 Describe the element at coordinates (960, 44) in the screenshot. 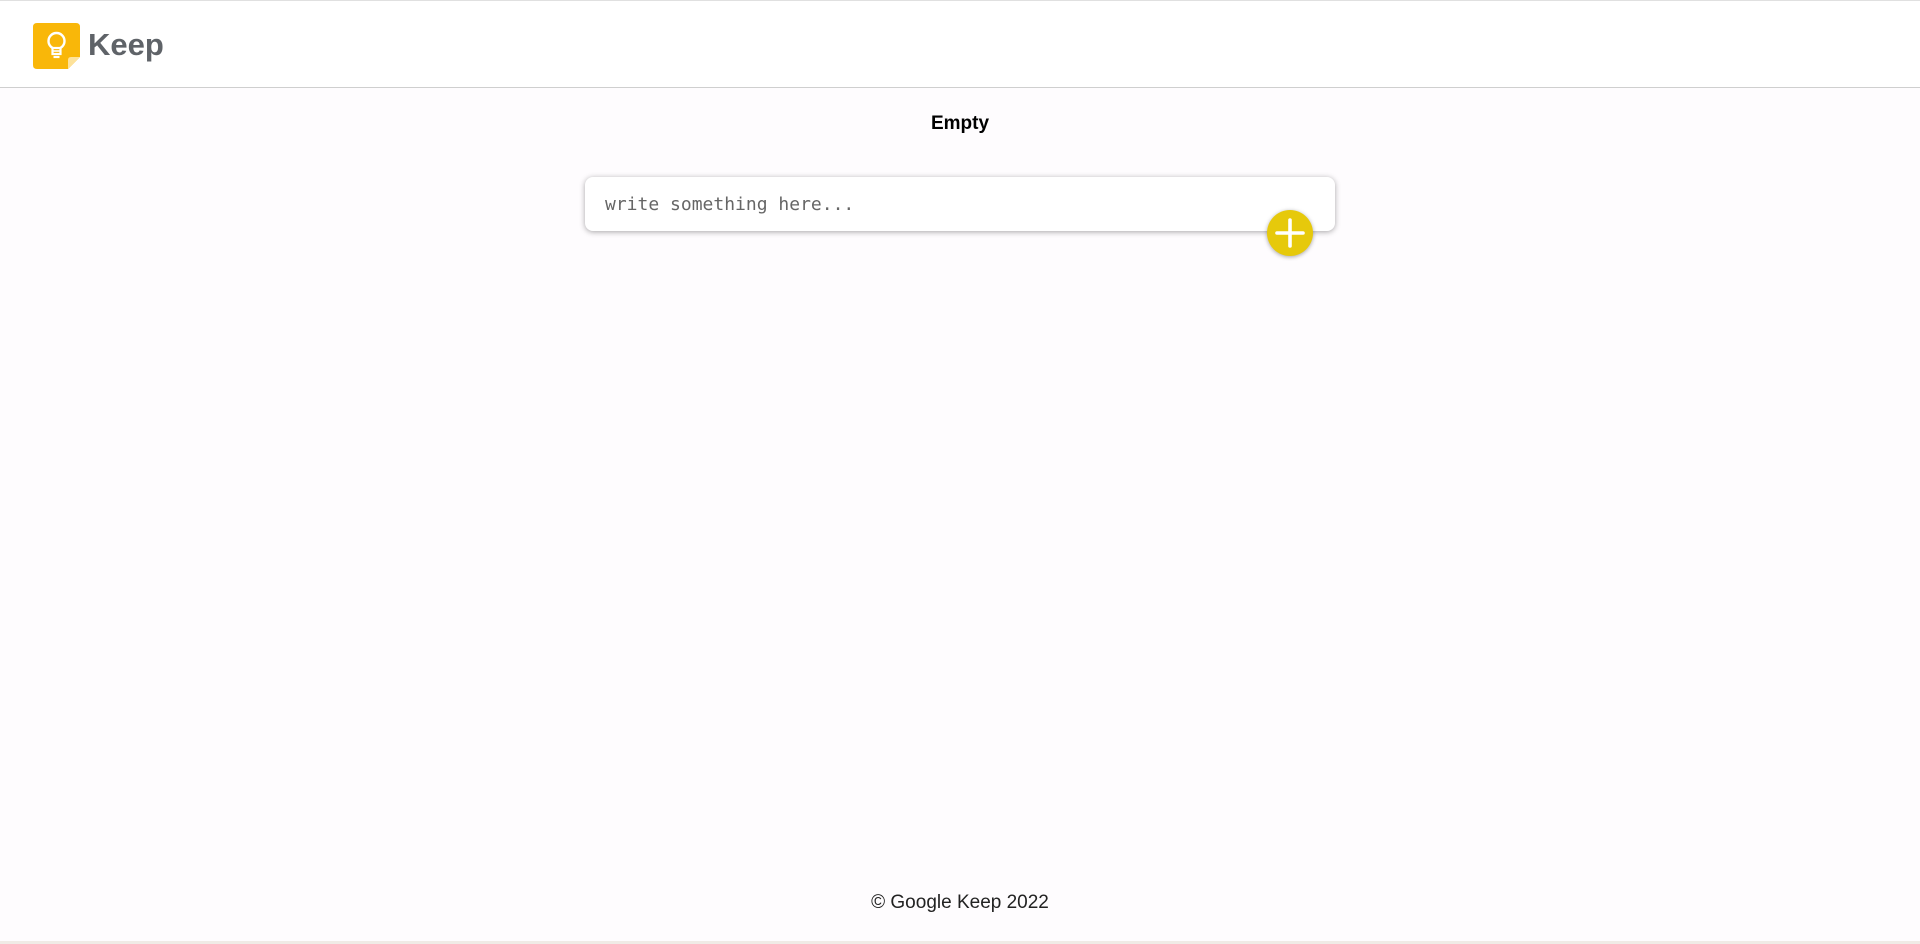

I see `app-header: Keep` at that location.